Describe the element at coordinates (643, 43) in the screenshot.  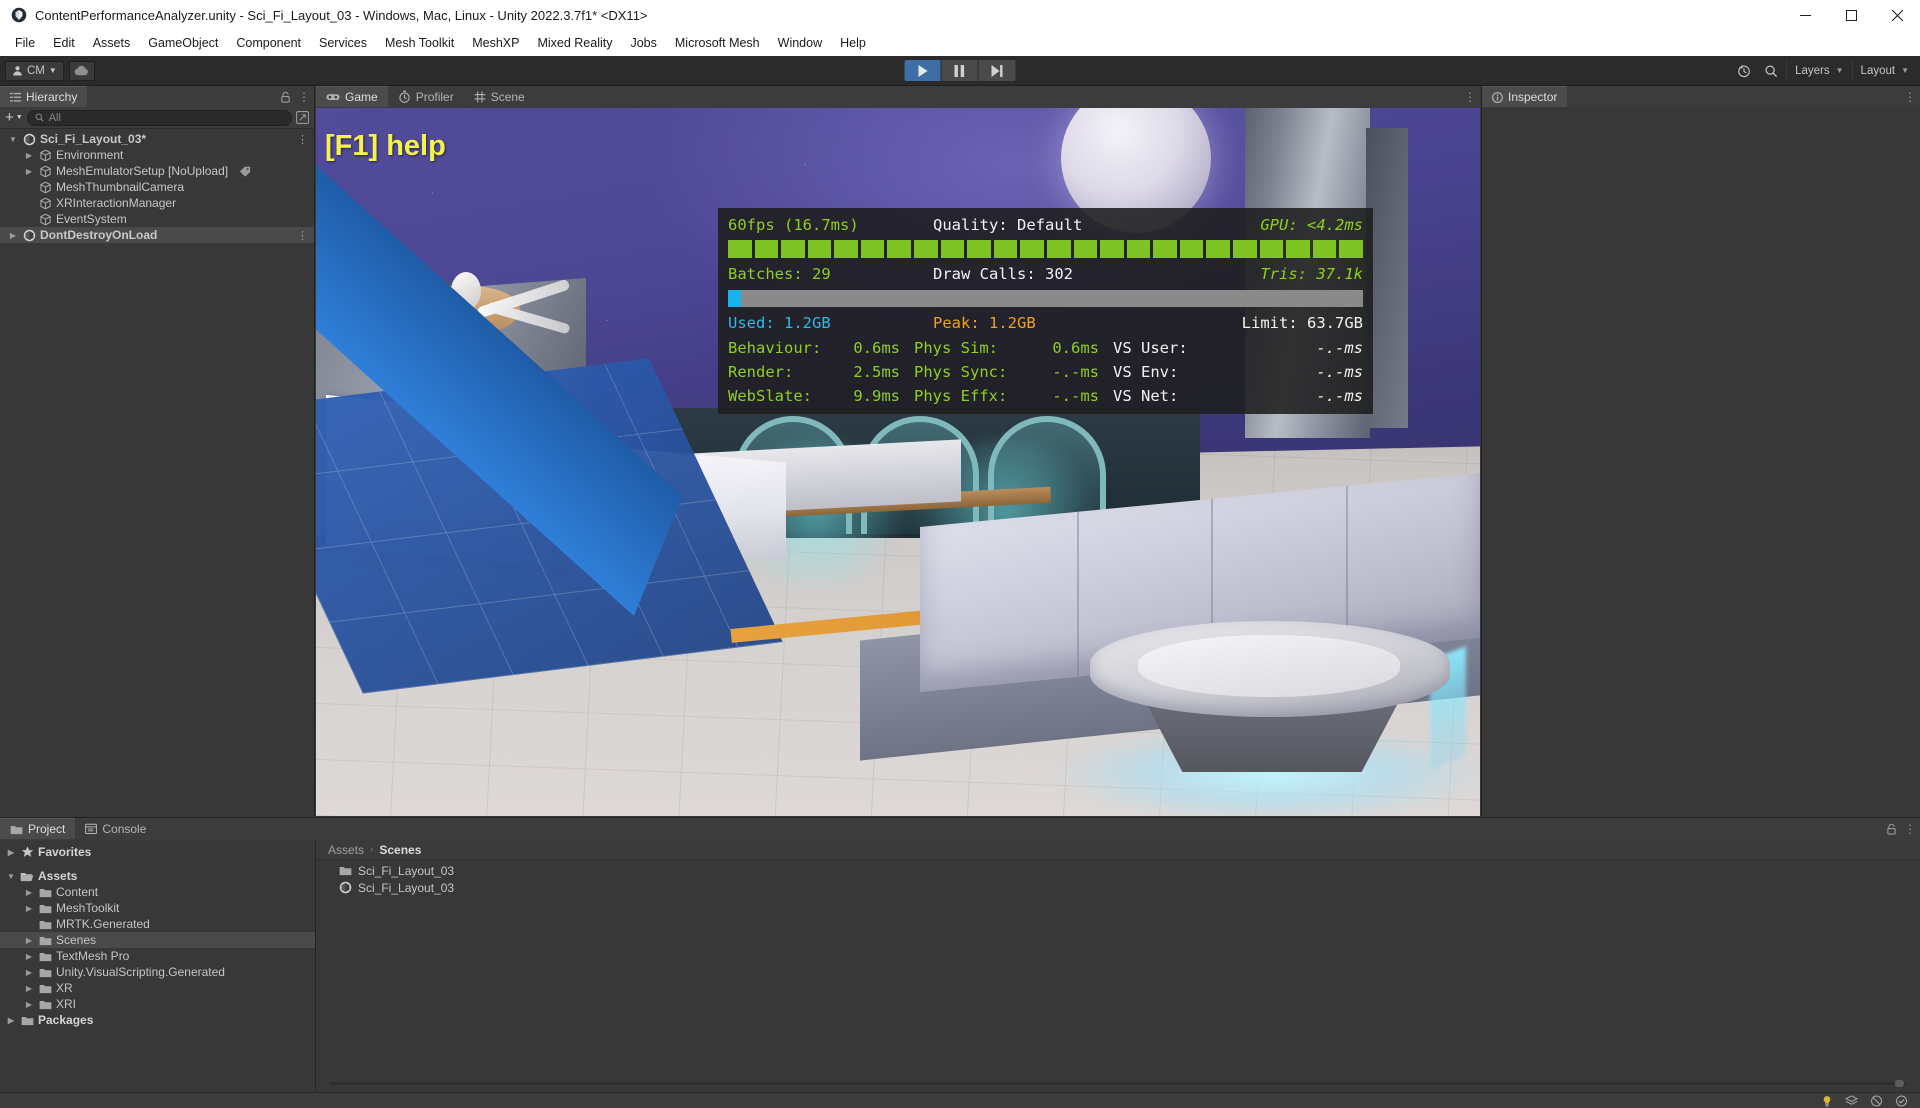
I see `menu-item-jobs: Jobs` at that location.